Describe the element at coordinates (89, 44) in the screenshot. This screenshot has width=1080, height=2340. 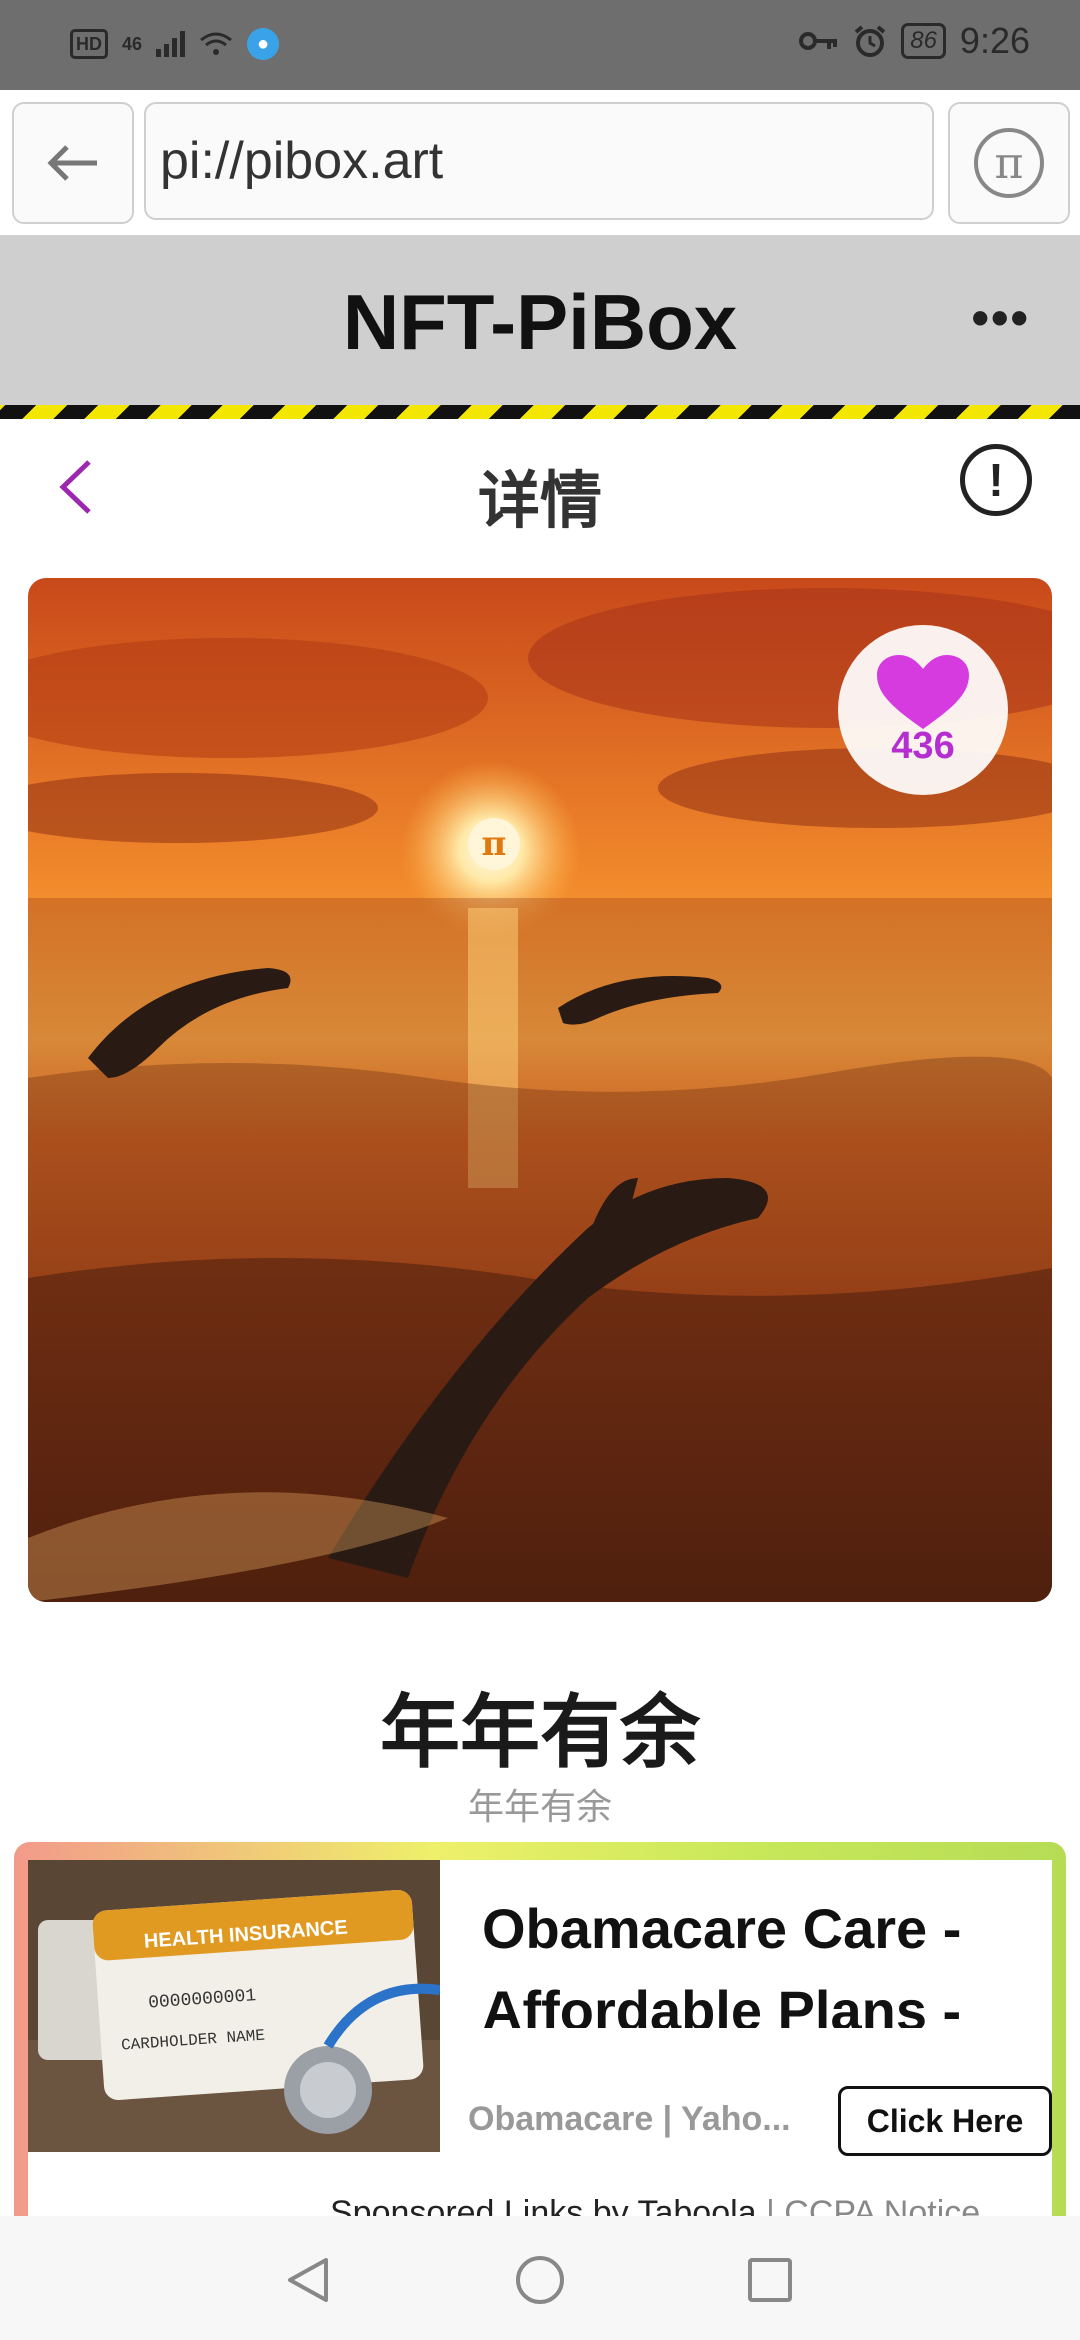
I see `hd-indicator: HD` at that location.